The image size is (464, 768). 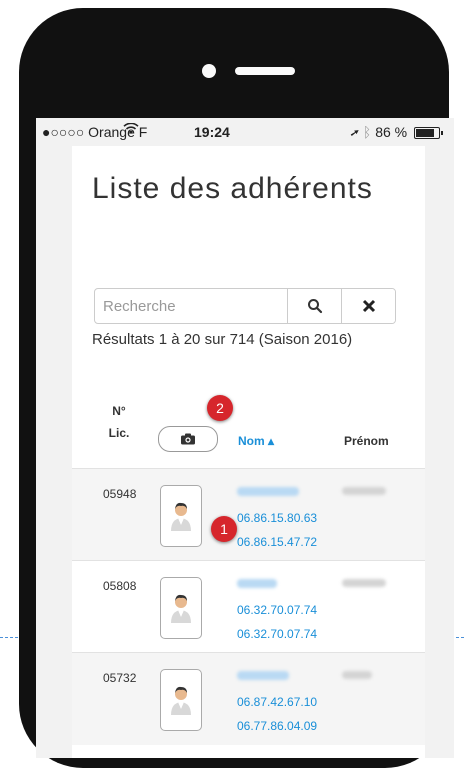 What do you see at coordinates (220, 408) in the screenshot?
I see `annotation-badge-2: 2` at bounding box center [220, 408].